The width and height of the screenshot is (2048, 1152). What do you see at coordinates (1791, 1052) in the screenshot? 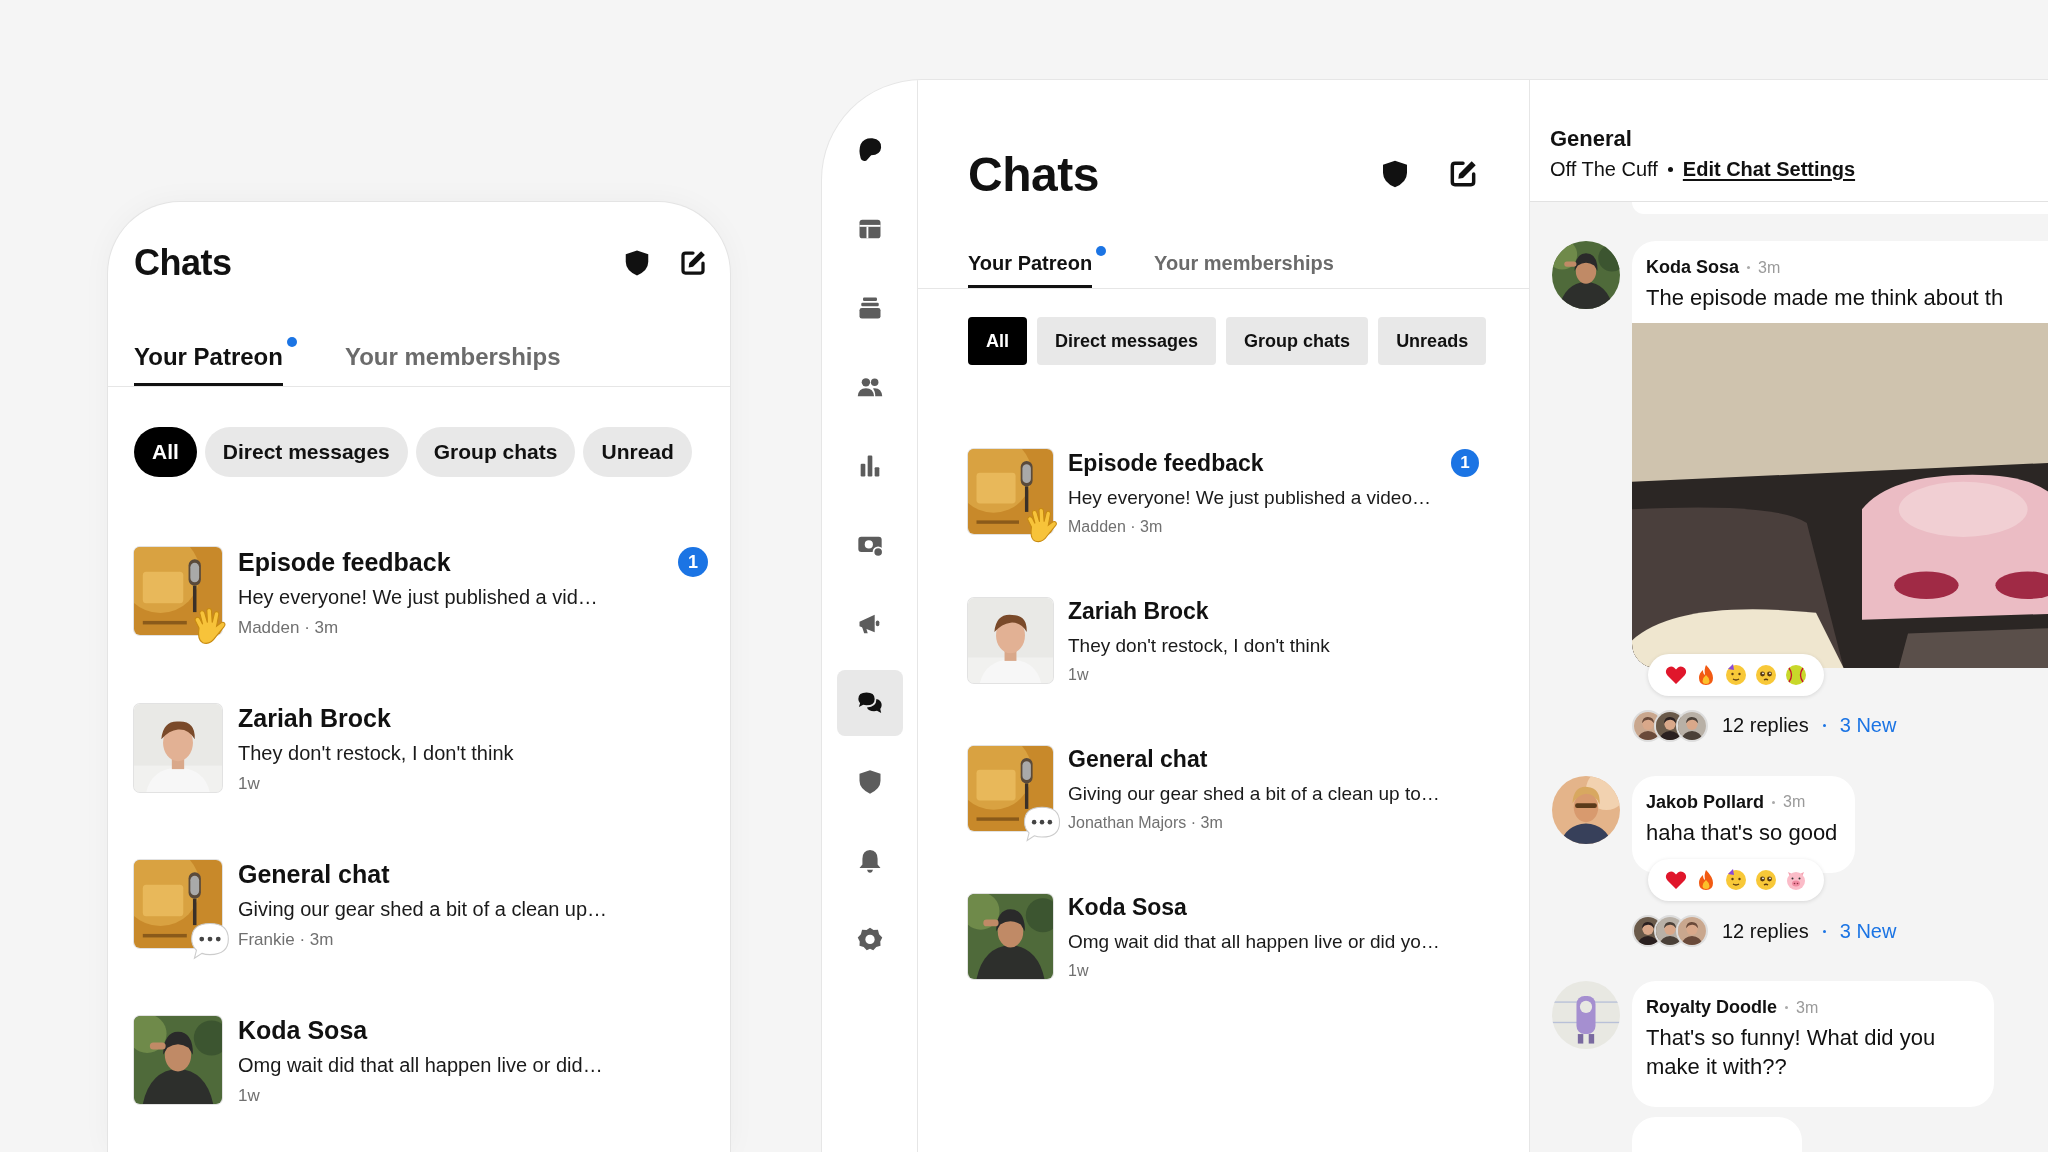
I see `message-text: That's so funny! What did you make it with??` at bounding box center [1791, 1052].